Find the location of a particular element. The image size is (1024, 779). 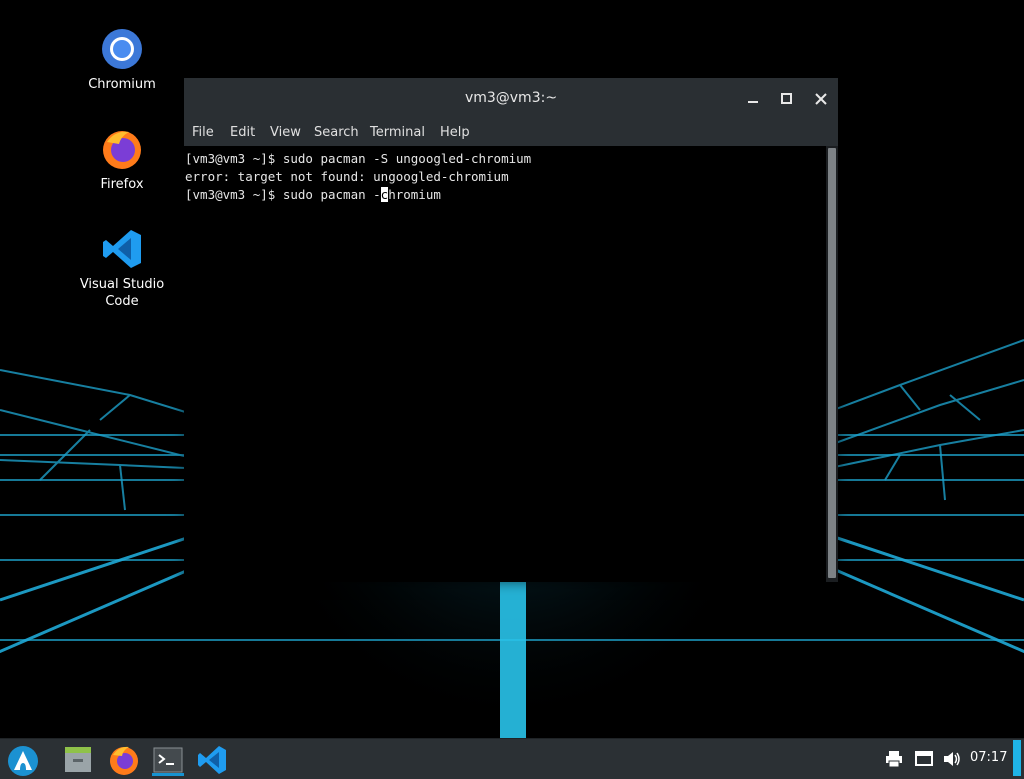

terminal-icon is located at coordinates (168, 760).